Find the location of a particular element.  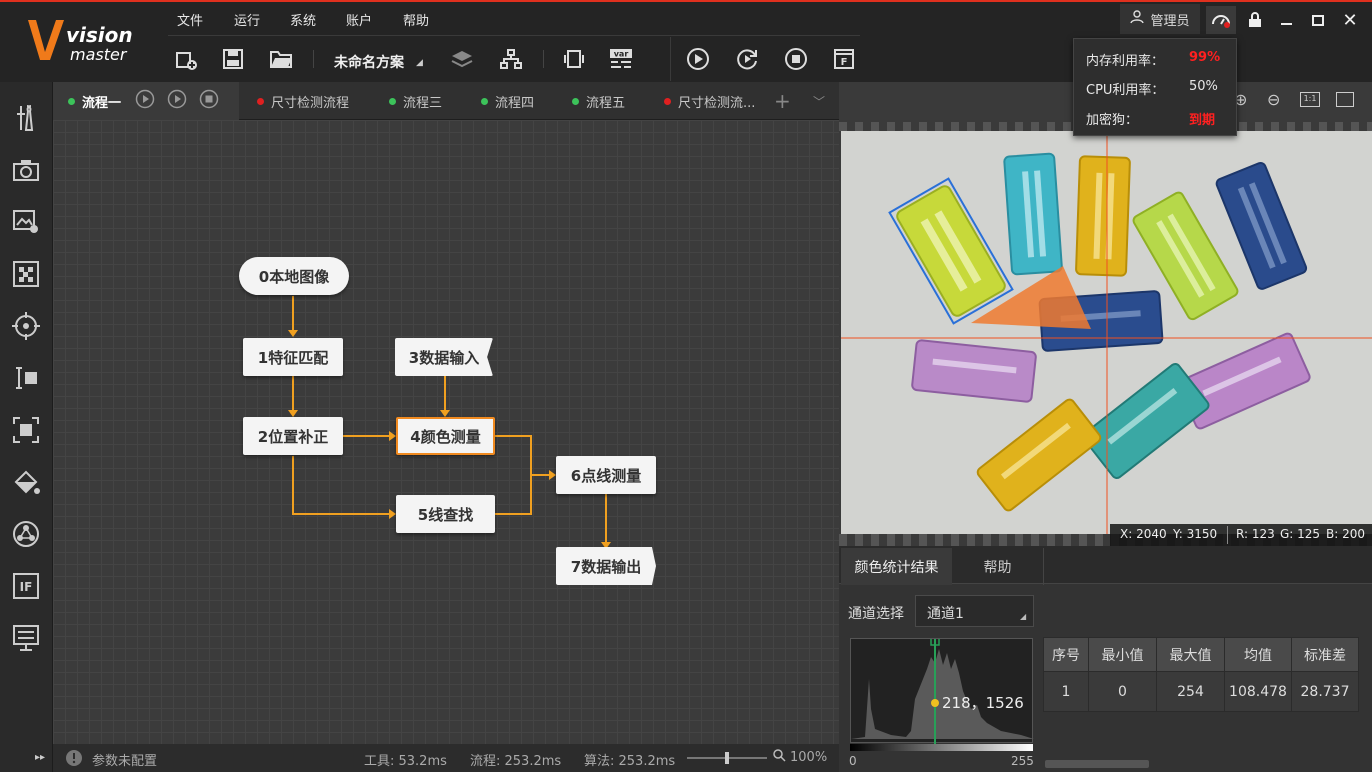

save-icon is located at coordinates (233, 59).